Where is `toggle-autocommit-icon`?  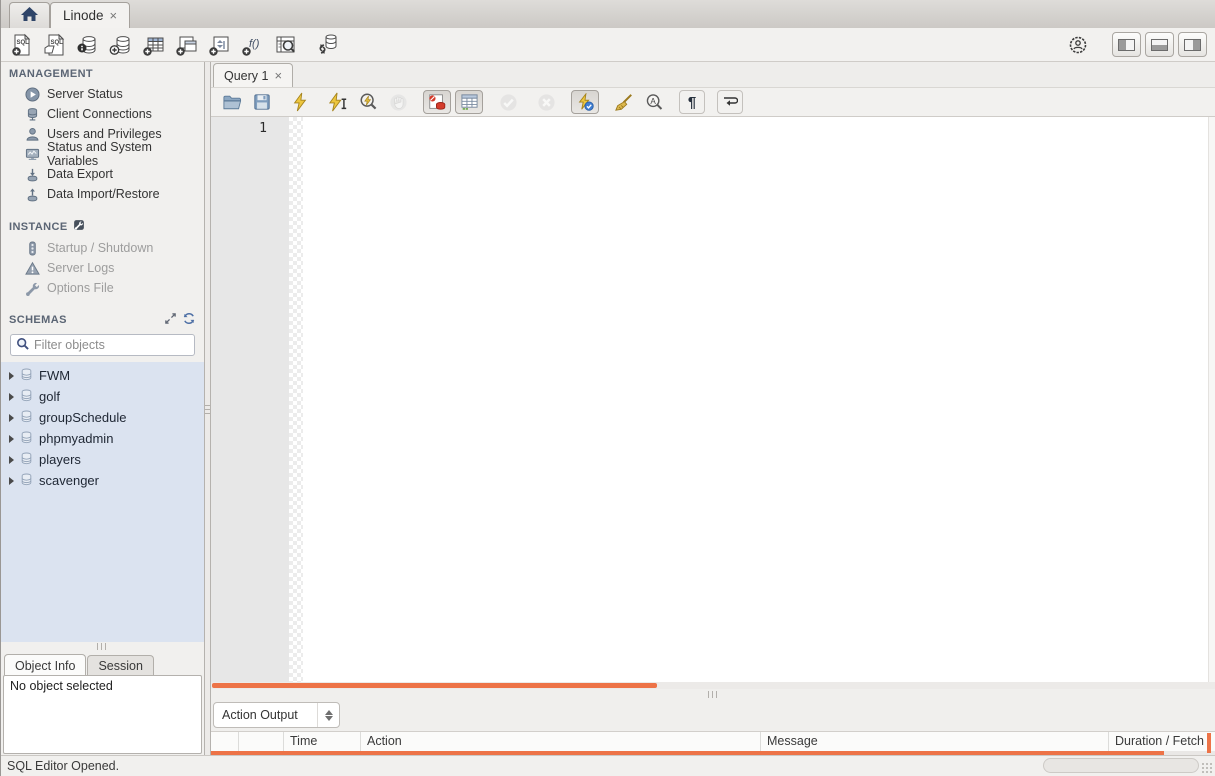 toggle-autocommit-icon is located at coordinates (585, 102).